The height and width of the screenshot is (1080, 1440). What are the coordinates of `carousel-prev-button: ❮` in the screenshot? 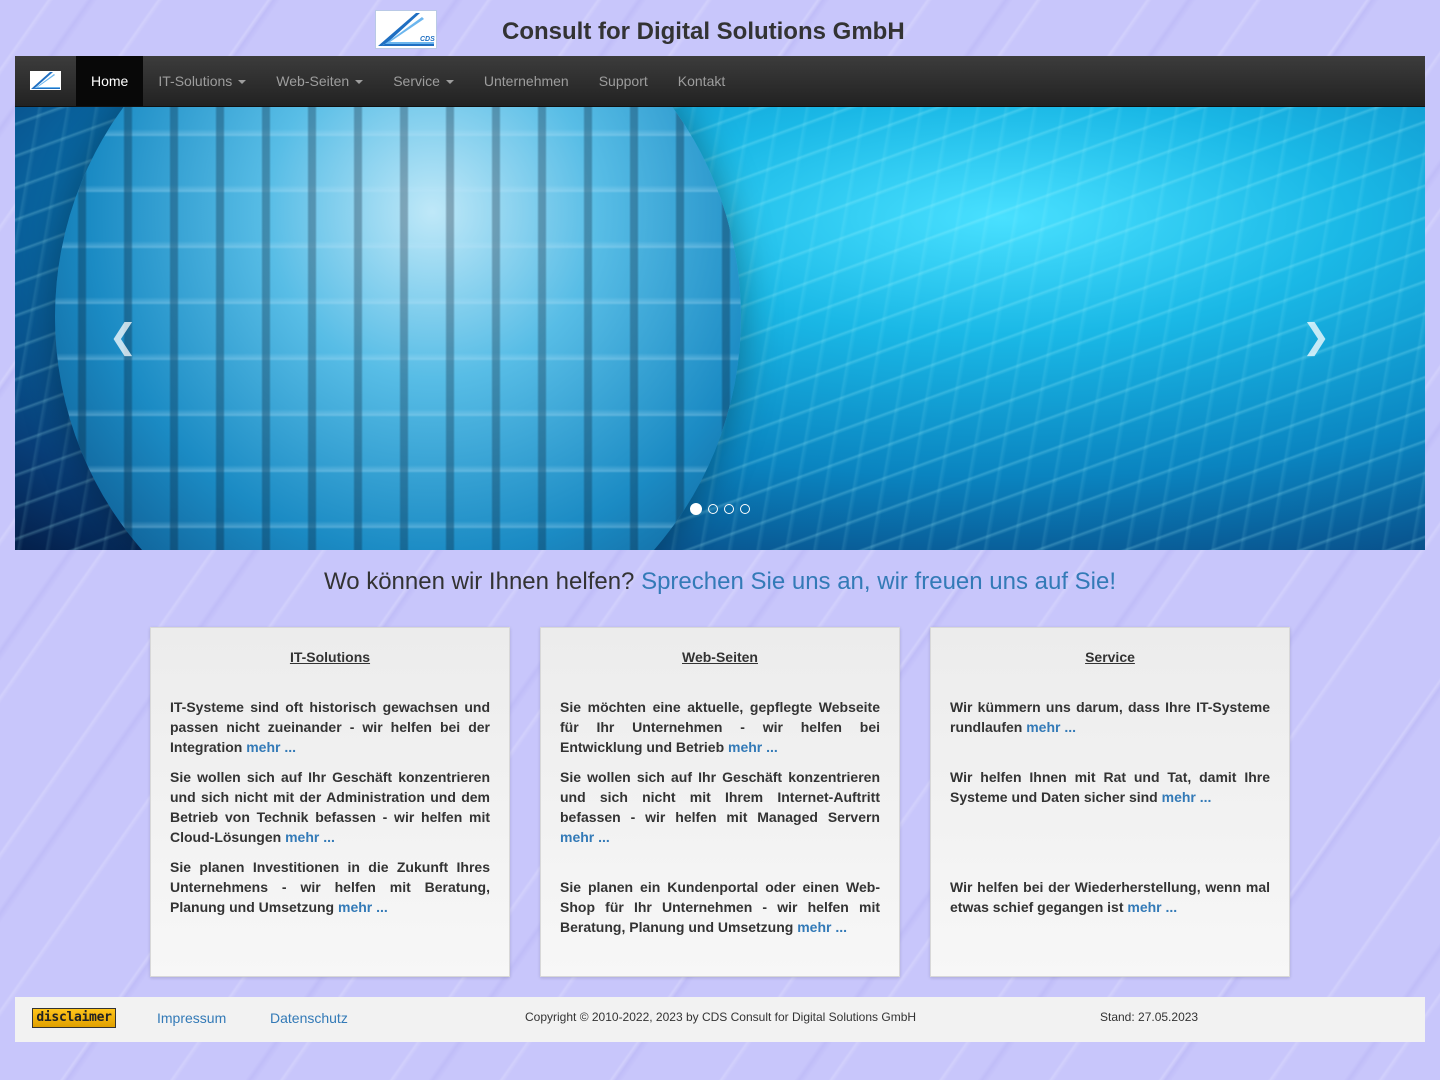 It's located at (123, 337).